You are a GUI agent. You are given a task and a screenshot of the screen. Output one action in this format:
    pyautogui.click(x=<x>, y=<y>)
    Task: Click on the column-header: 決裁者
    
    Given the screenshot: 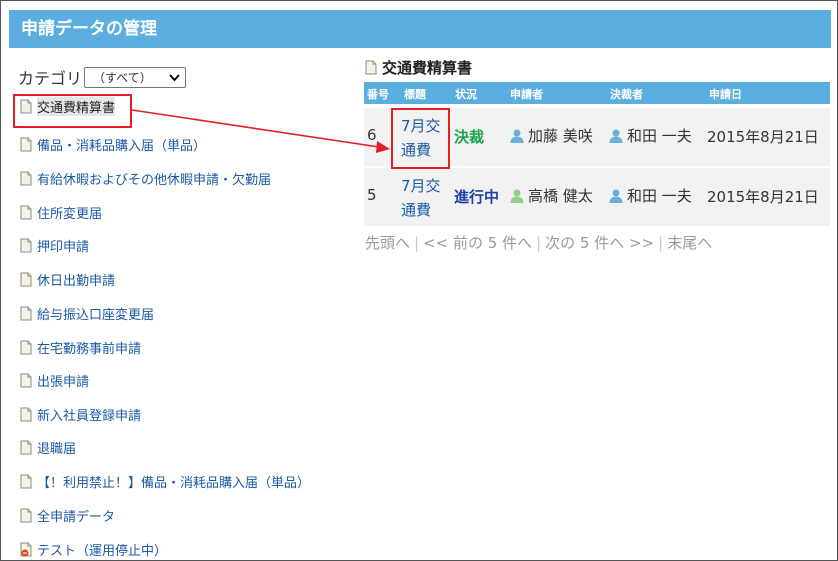 What is the action you would take?
    pyautogui.click(x=626, y=94)
    